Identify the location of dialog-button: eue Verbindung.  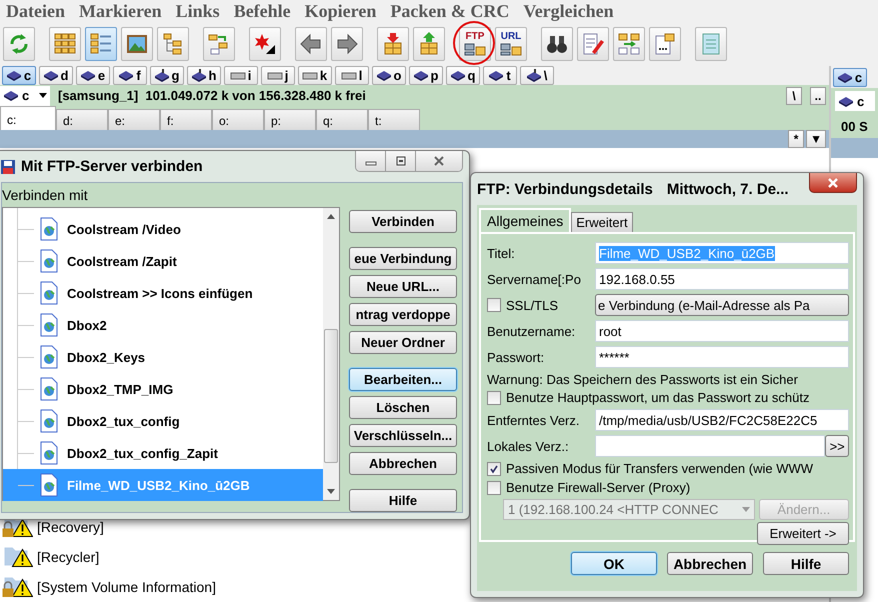
(403, 258).